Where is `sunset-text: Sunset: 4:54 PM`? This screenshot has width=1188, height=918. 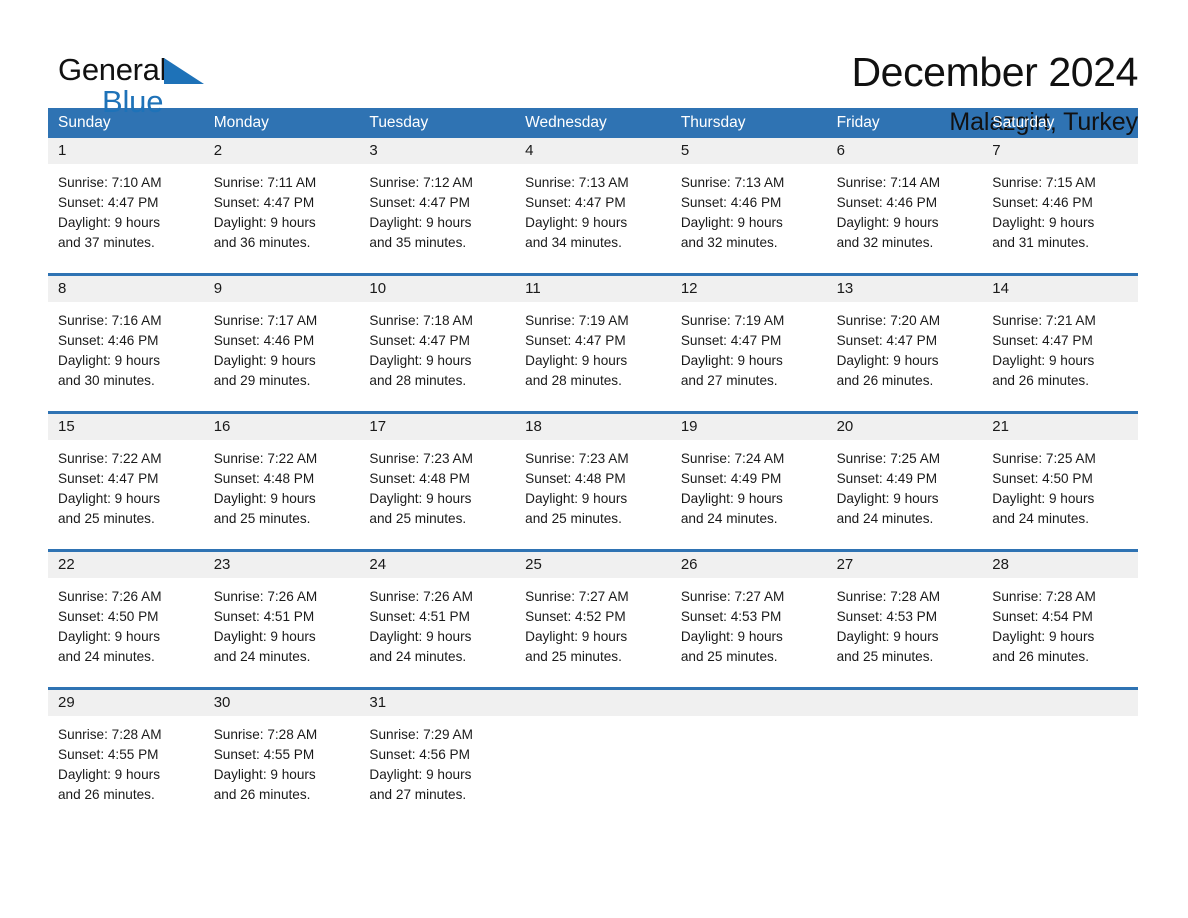
sunset-text: Sunset: 4:54 PM is located at coordinates (1042, 616).